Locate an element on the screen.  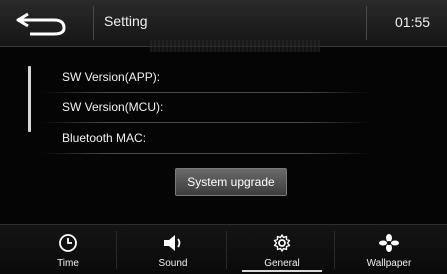
clock-icon is located at coordinates (68, 243).